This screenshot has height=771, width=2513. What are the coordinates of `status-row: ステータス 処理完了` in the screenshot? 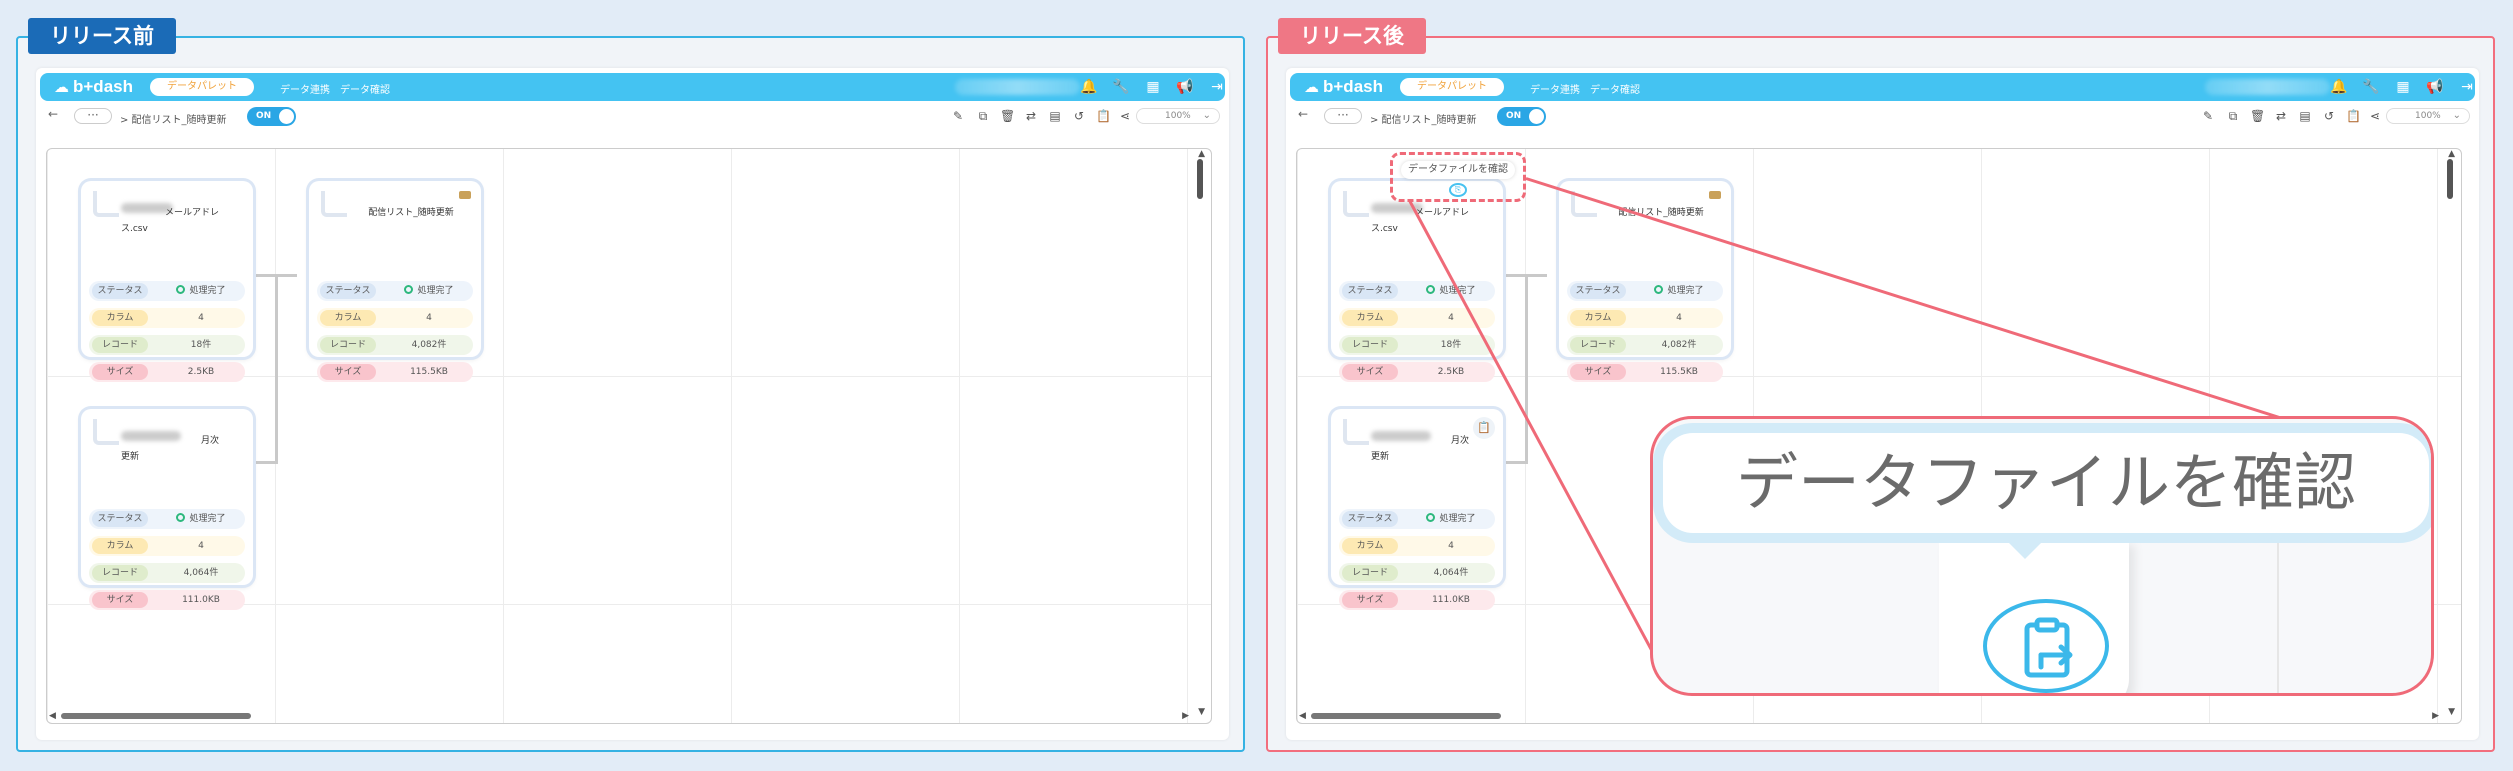 It's located at (1645, 291).